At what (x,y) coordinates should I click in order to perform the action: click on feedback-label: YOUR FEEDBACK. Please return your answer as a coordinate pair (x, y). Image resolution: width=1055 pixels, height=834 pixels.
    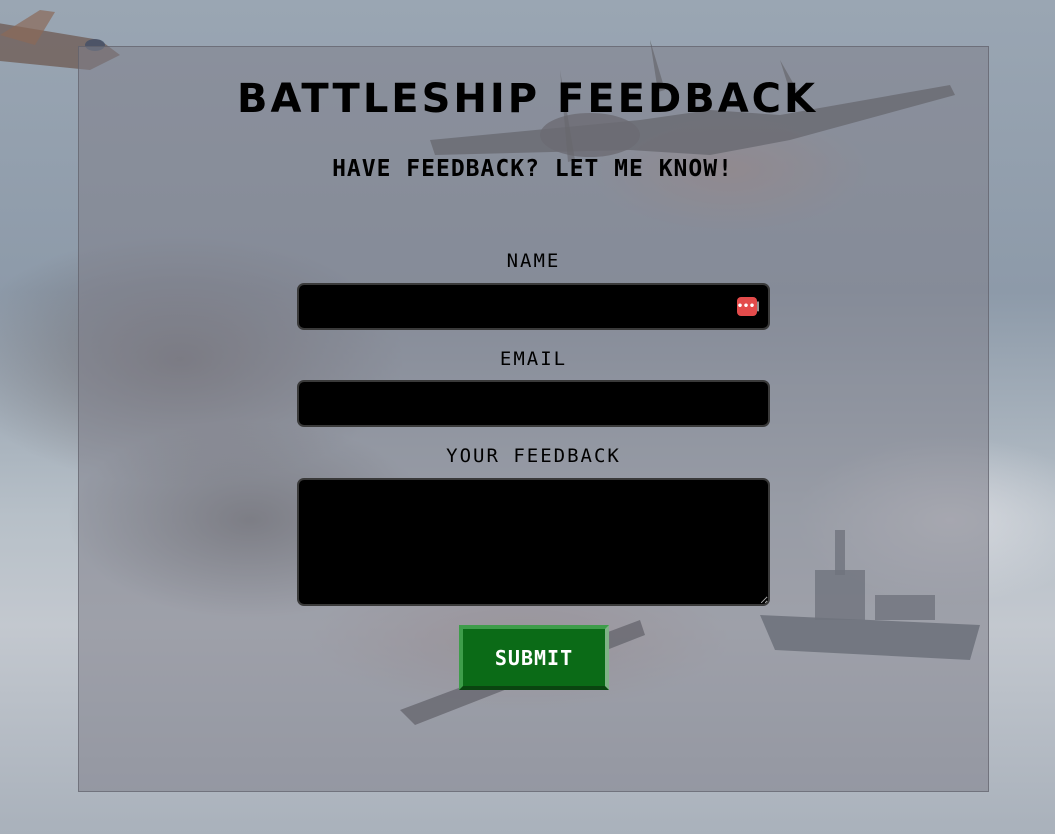
    Looking at the image, I should click on (533, 456).